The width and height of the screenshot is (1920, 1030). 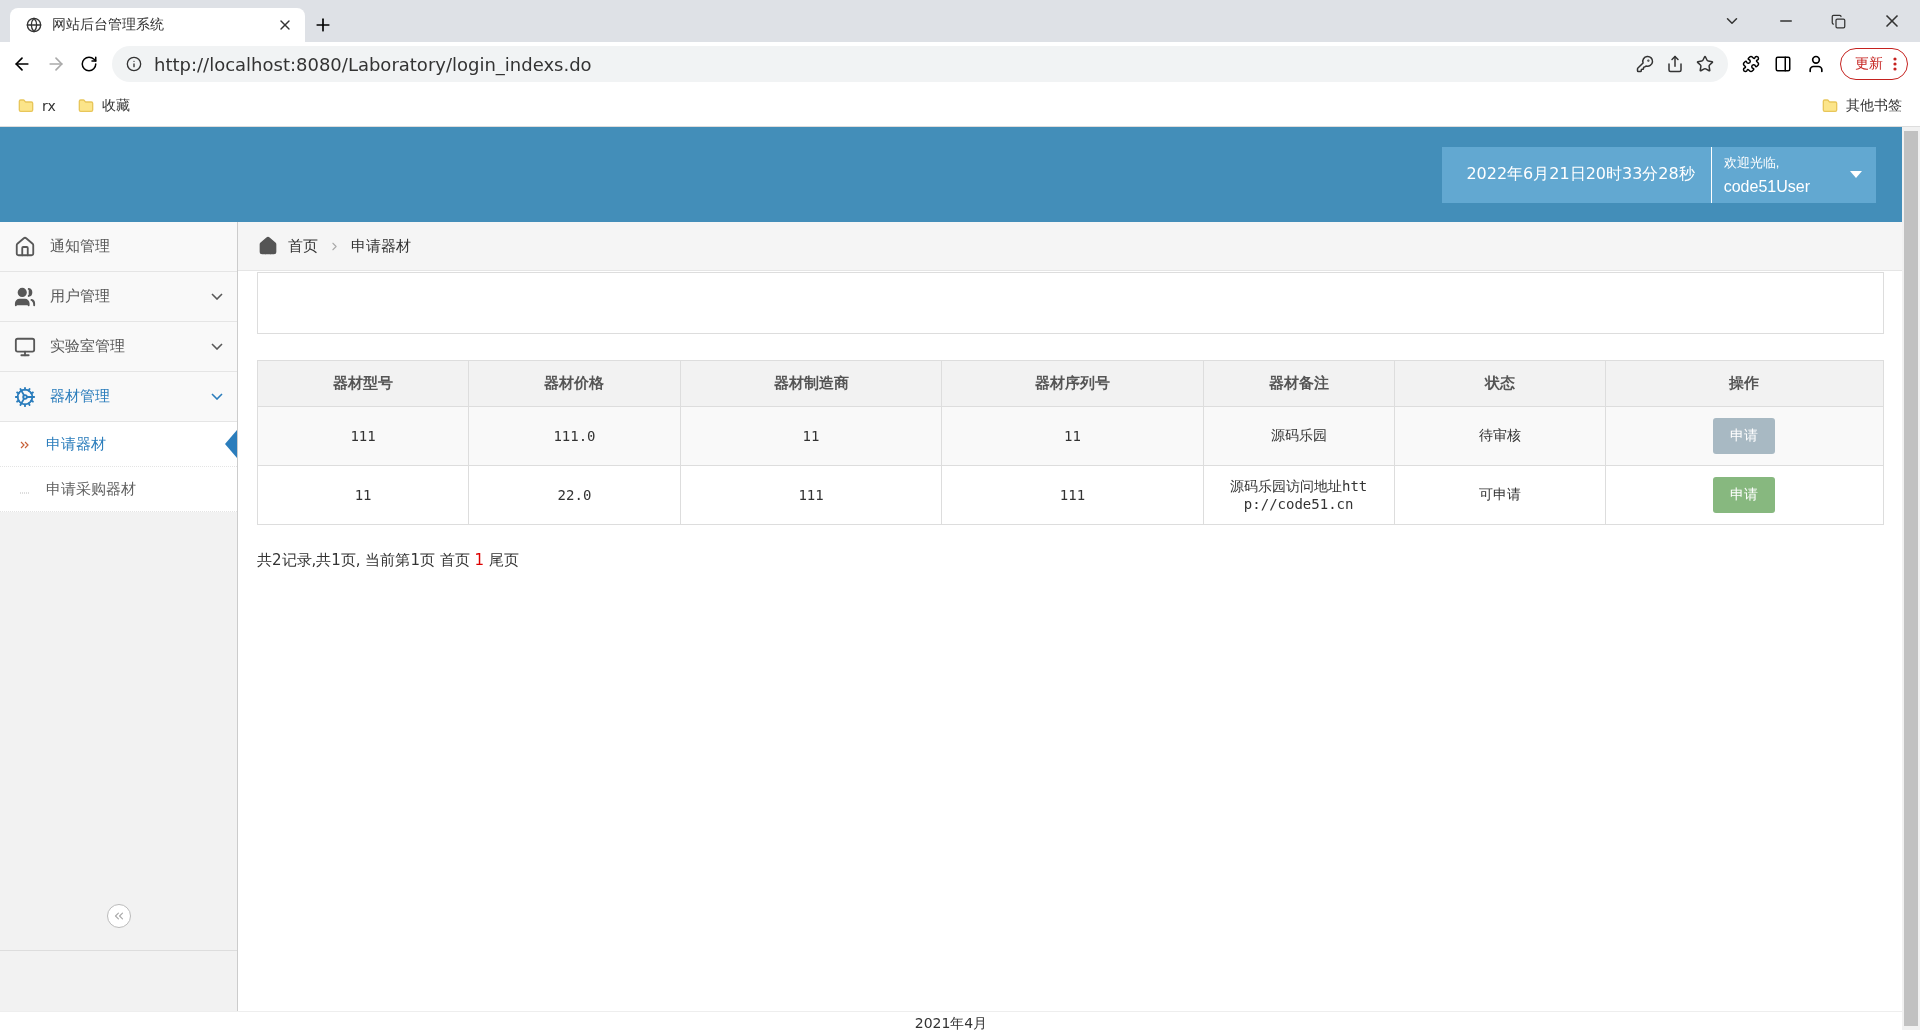 What do you see at coordinates (118, 297) in the screenshot?
I see `sidebar-item: 用户管理` at bounding box center [118, 297].